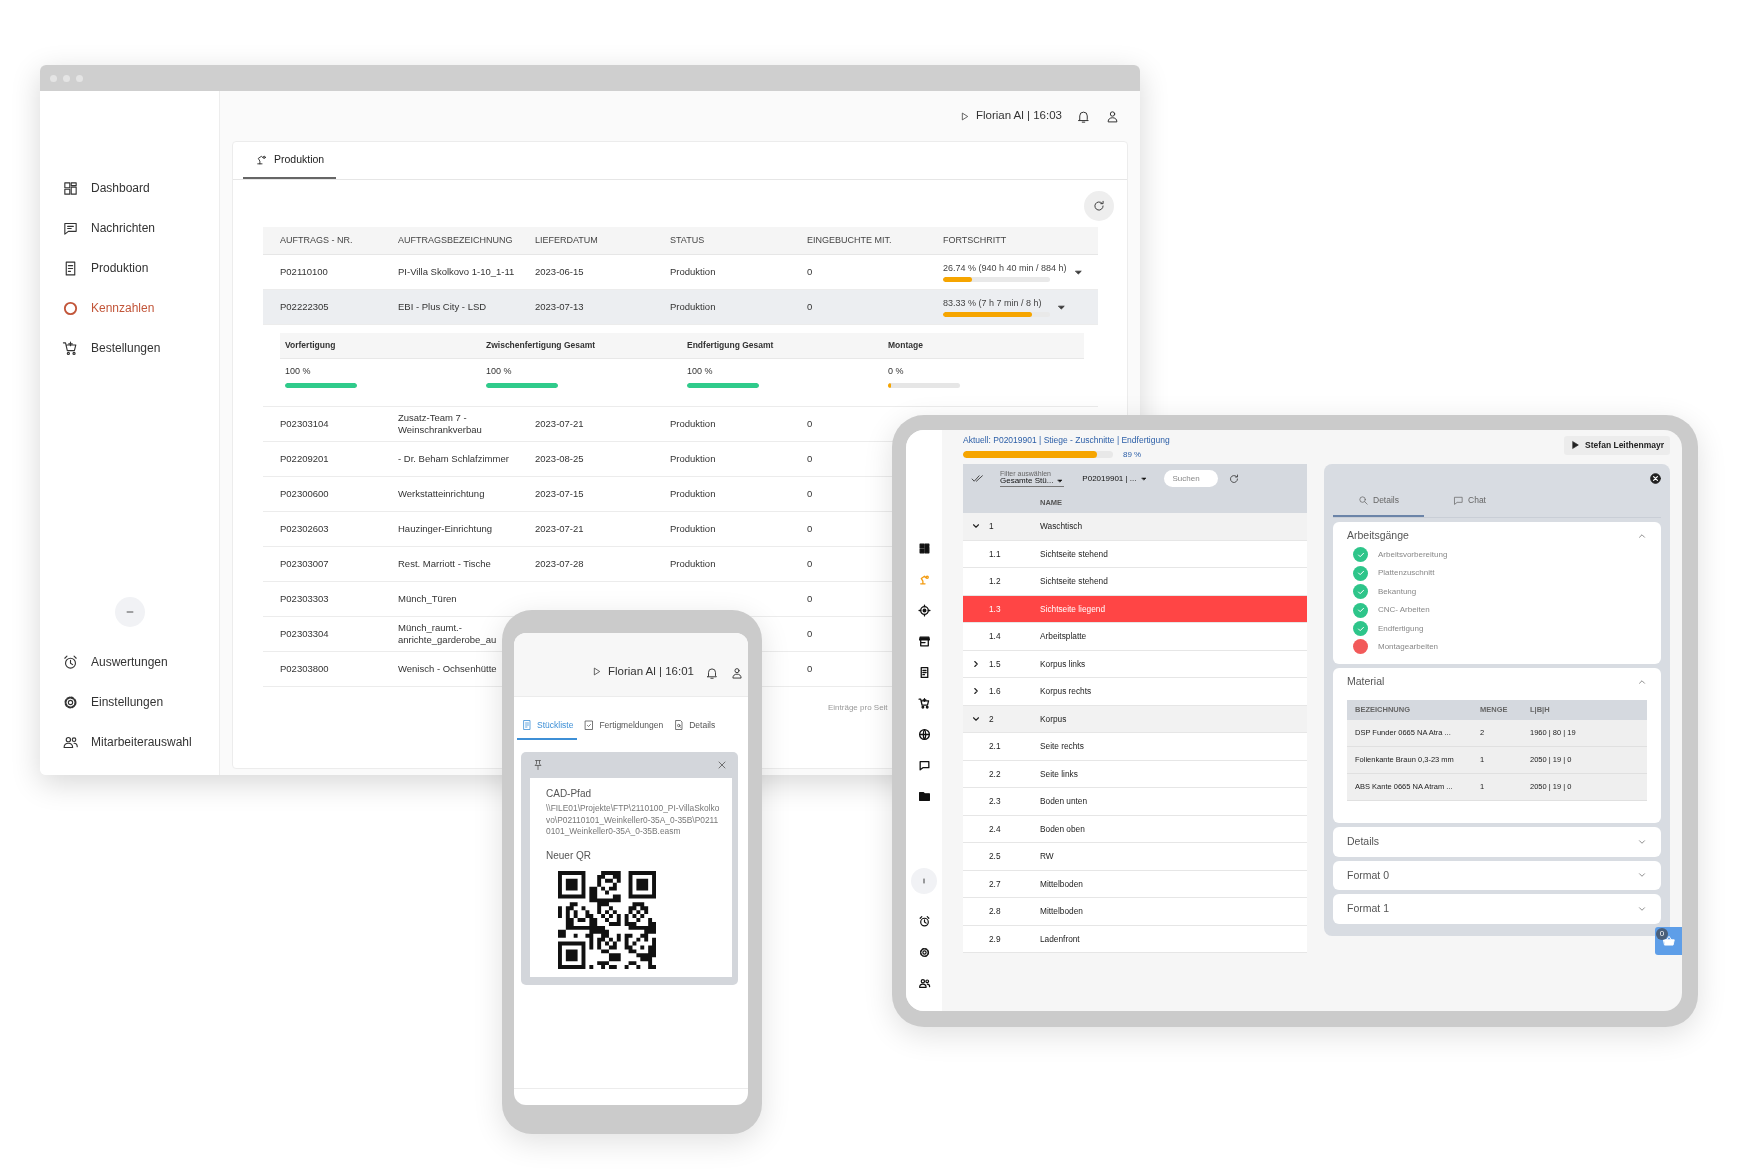 This screenshot has width=1755, height=1170. I want to click on item-number: 2.9, so click(995, 938).